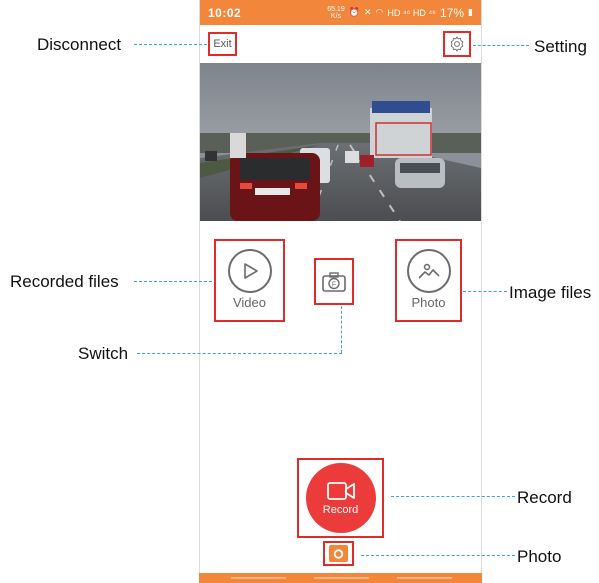 The height and width of the screenshot is (583, 599). I want to click on settings-button, so click(457, 44).